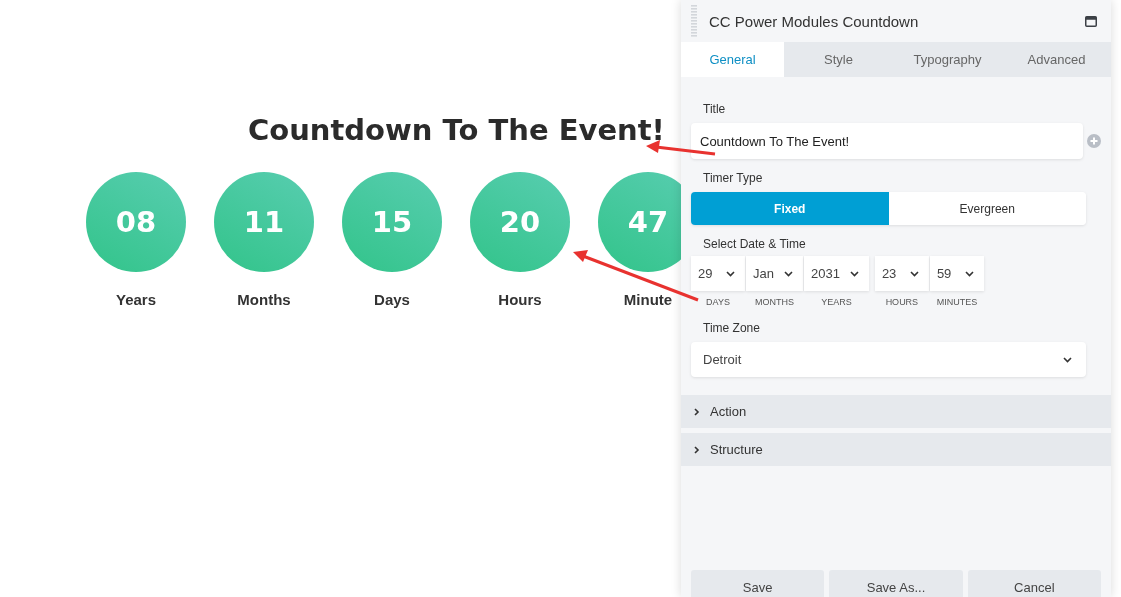 The height and width of the screenshot is (597, 1121). What do you see at coordinates (694, 21) in the screenshot?
I see `drag-handle-icon` at bounding box center [694, 21].